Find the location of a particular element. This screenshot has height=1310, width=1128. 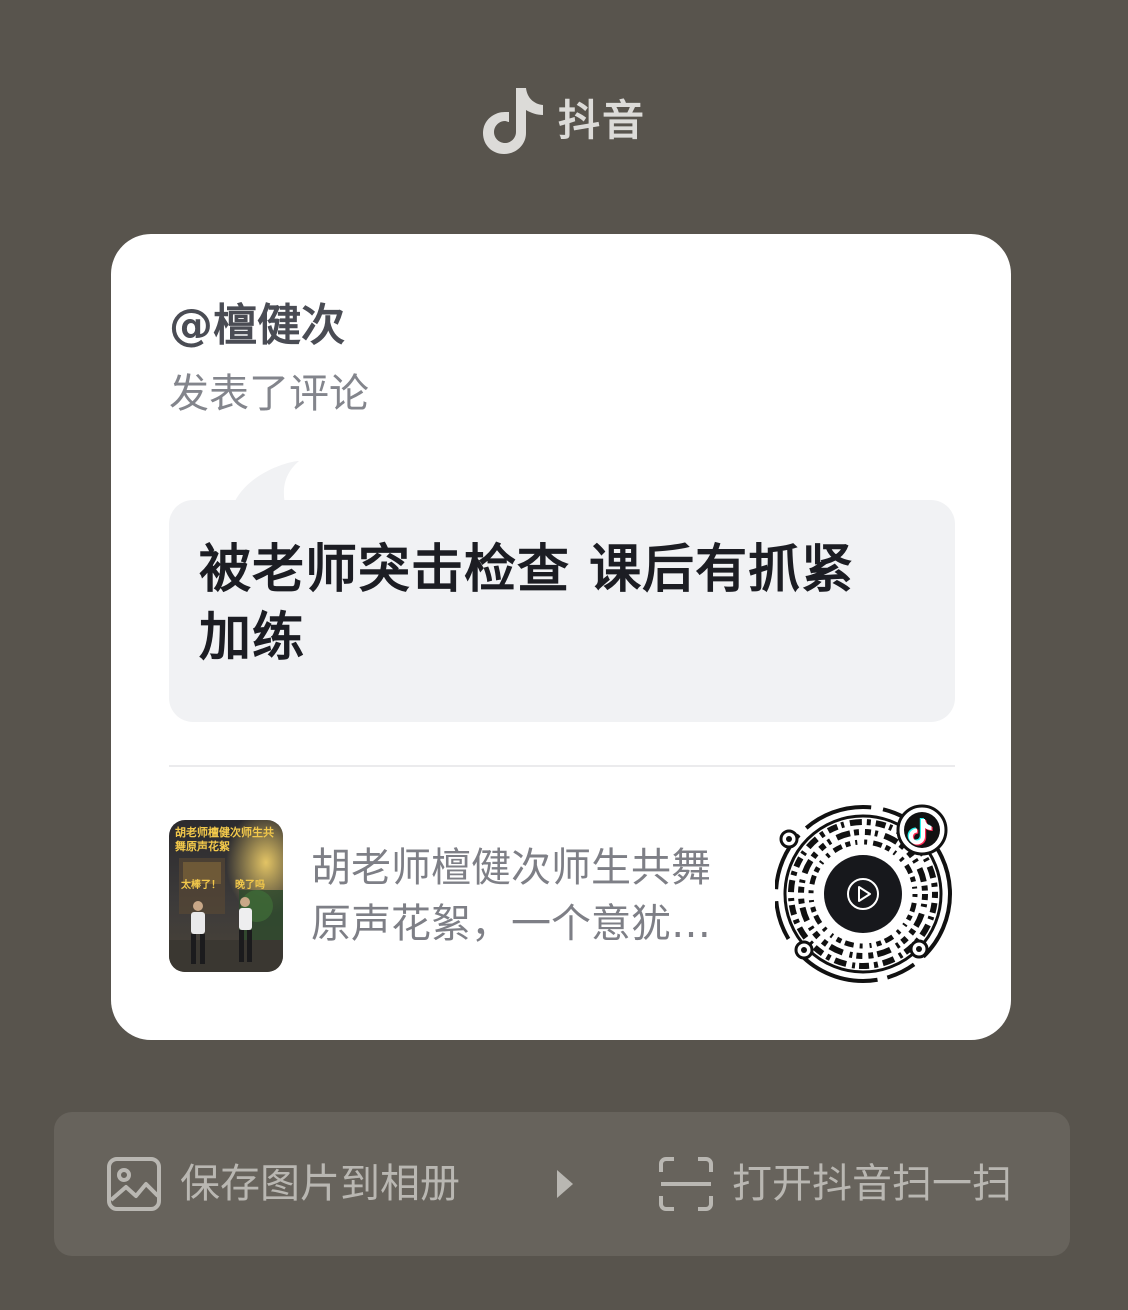

video-thumbnail: 胡老师檀健次师生共舞原声花絮 太棒了！ 晚了吗 is located at coordinates (226, 896).